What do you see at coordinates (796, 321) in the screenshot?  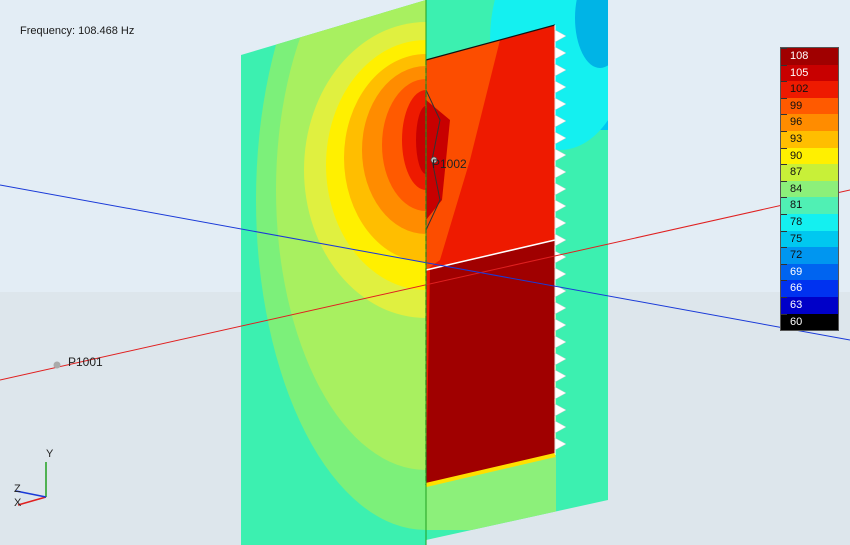 I see `legend-value: 60` at bounding box center [796, 321].